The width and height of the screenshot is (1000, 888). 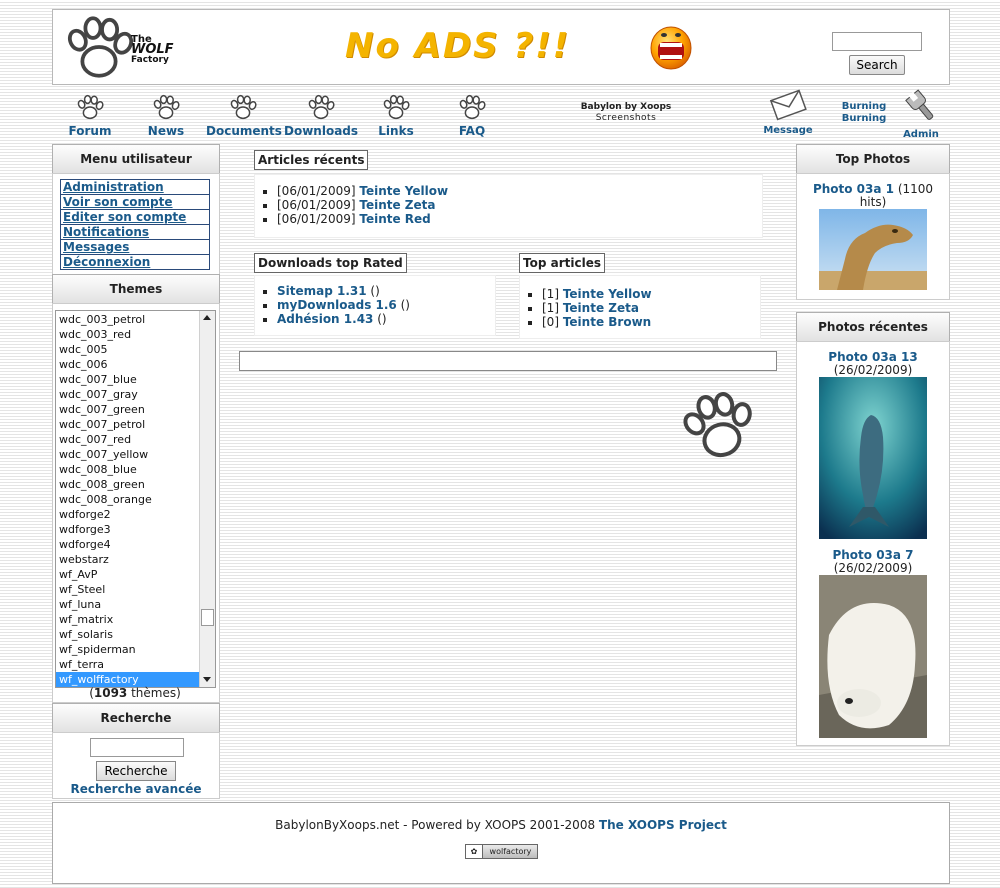 I want to click on article-link: Teinte Red, so click(x=394, y=219).